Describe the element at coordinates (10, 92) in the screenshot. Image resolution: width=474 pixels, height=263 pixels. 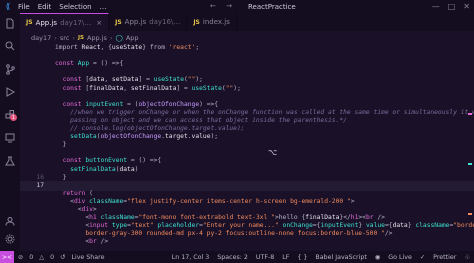
I see `run-debug-icon` at that location.